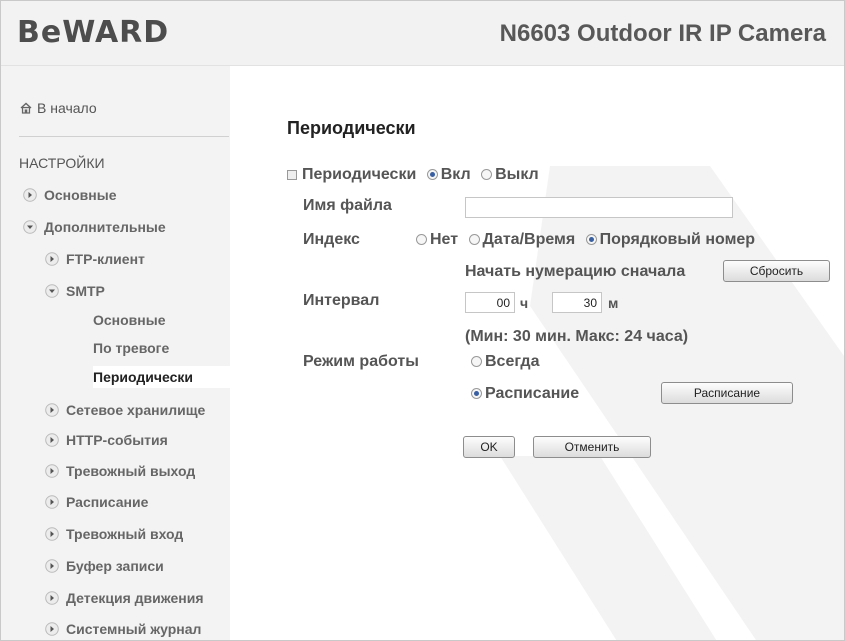 This screenshot has width=845, height=641. Describe the element at coordinates (512, 361) in the screenshot. I see `mode-always-label: Всегда` at that location.